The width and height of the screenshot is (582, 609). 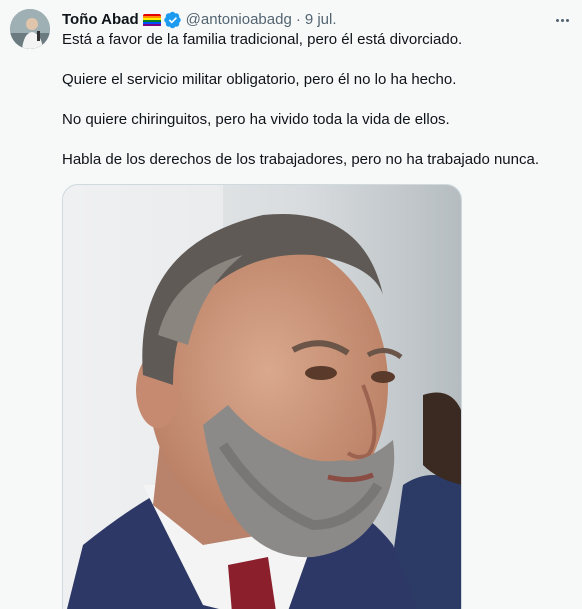 I want to click on verified-badge-icon, so click(x=172, y=20).